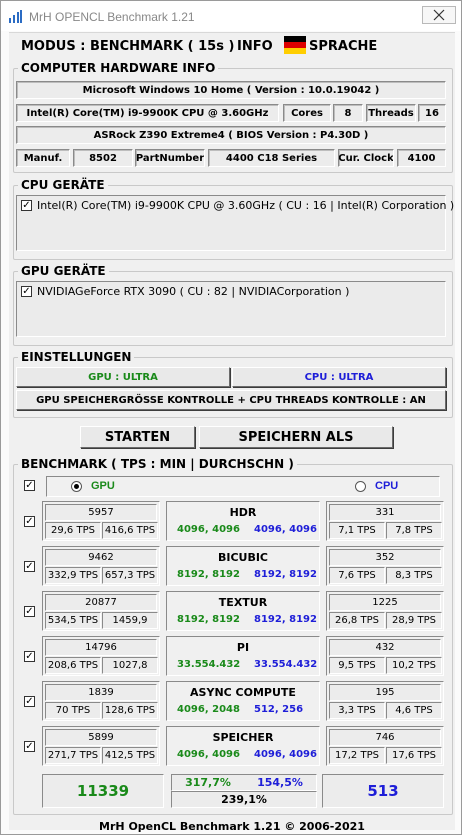  What do you see at coordinates (295, 51) in the screenshot?
I see `flag-stripe` at bounding box center [295, 51].